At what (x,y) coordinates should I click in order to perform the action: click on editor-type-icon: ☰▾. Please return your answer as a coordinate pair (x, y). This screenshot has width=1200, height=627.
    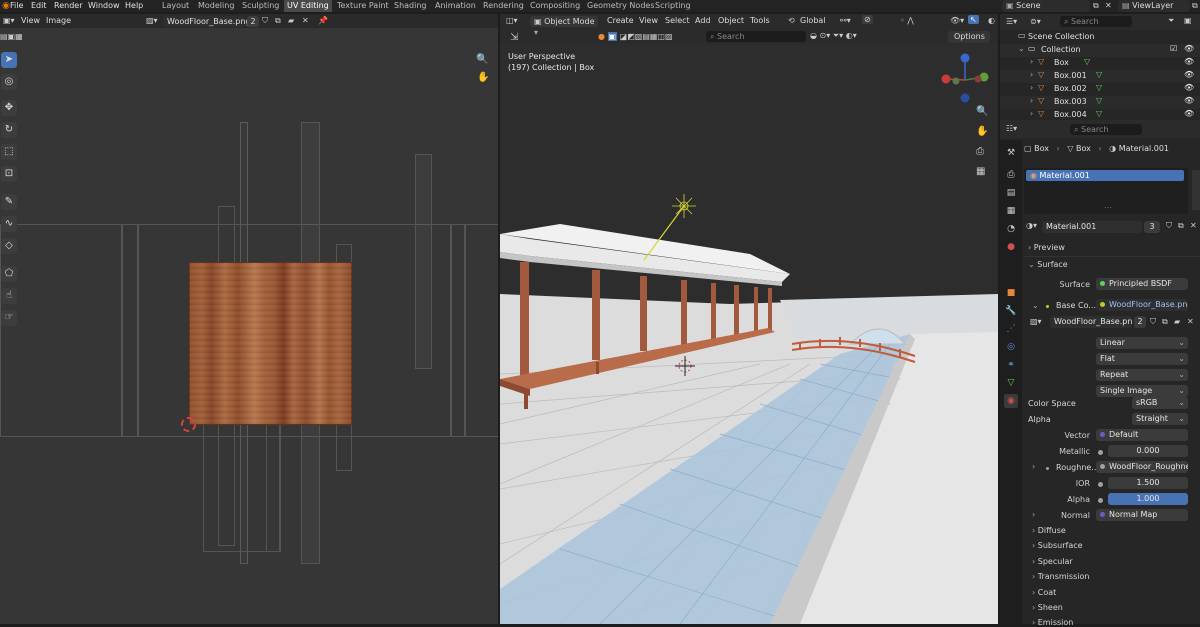
    Looking at the image, I should click on (1011, 21).